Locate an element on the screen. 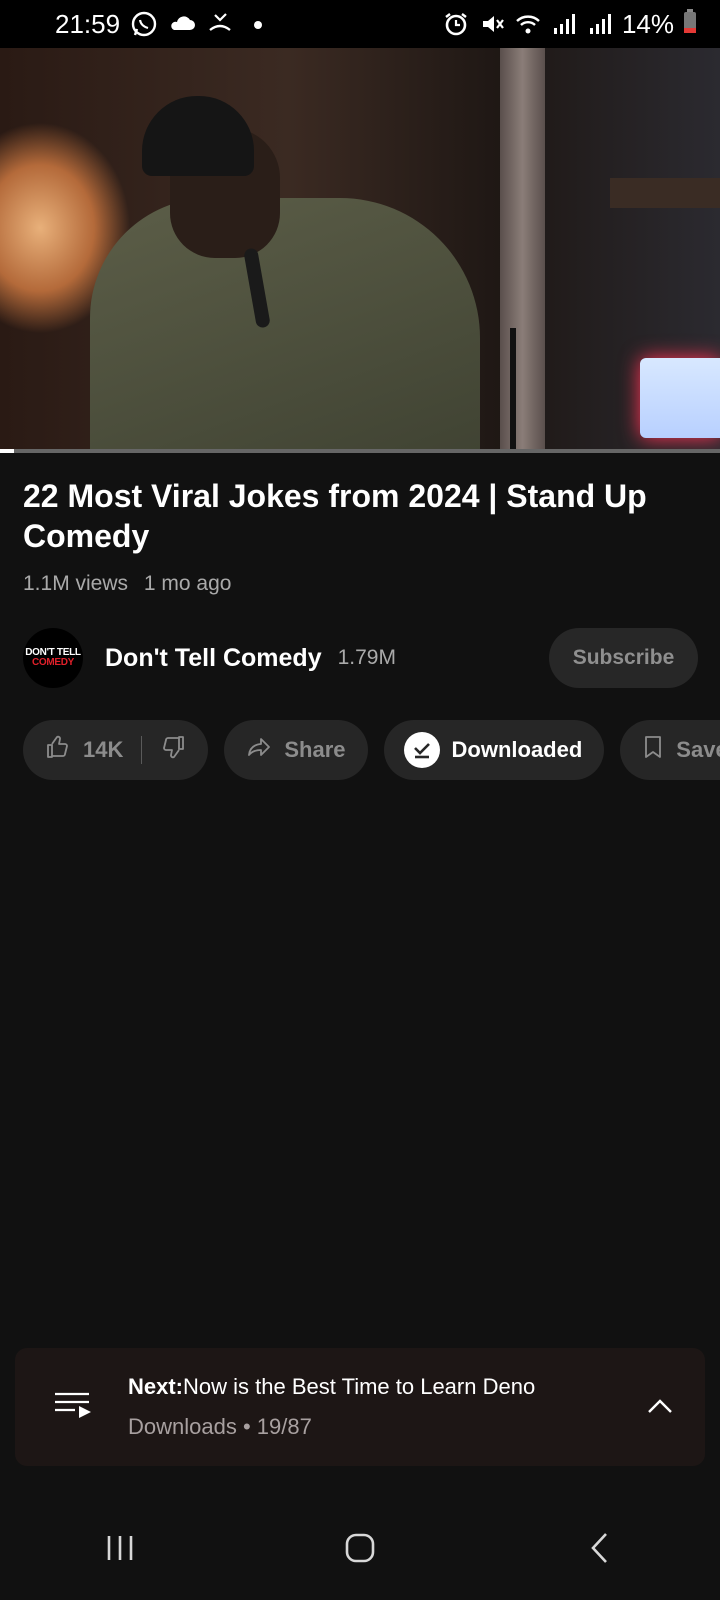 Image resolution: width=720 pixels, height=1600 pixels. next-video-title: Now is the Best Time to Learn Deno is located at coordinates (359, 1386).